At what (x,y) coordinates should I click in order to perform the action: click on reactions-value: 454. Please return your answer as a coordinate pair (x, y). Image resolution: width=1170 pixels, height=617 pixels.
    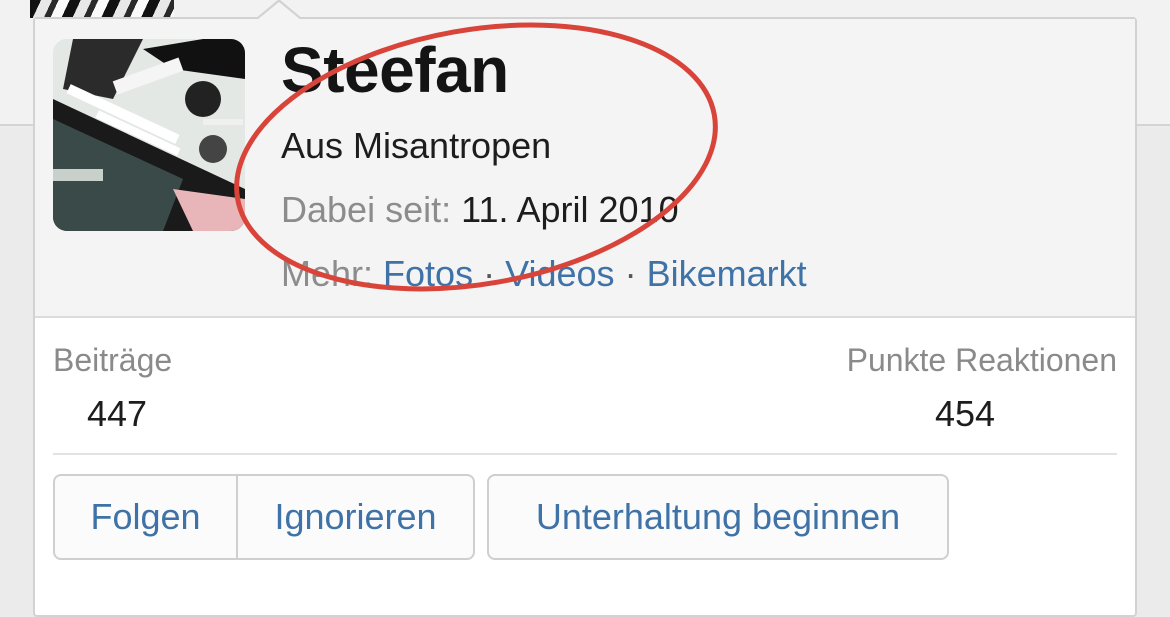
    Looking at the image, I should click on (965, 414).